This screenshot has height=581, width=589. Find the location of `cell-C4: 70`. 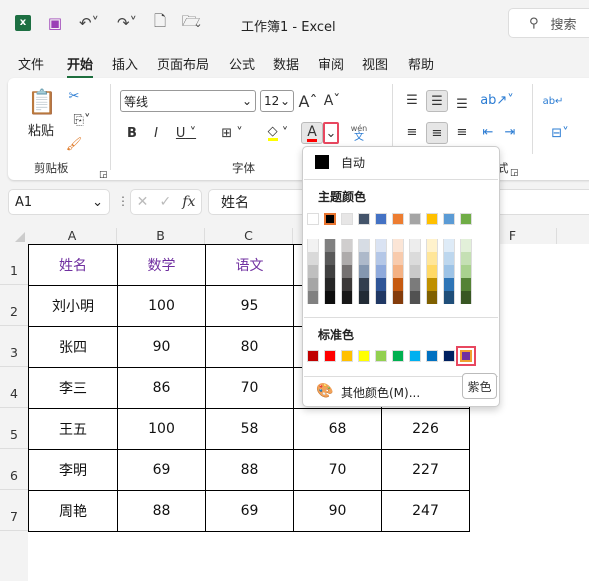

cell-C4: 70 is located at coordinates (249, 388).